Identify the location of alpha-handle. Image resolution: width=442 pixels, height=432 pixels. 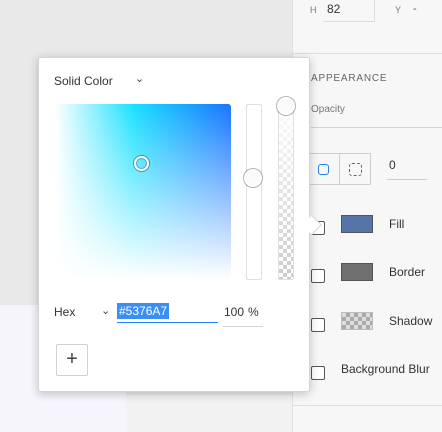
(286, 106).